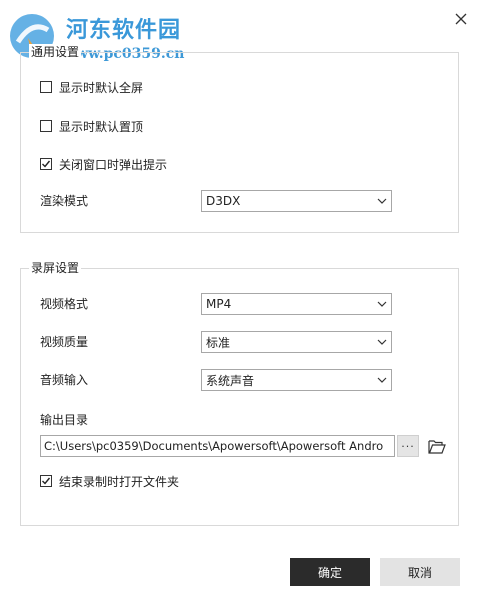 The image size is (480, 600). I want to click on ontop-checkbox-row: 显示时默认置顶, so click(91, 126).